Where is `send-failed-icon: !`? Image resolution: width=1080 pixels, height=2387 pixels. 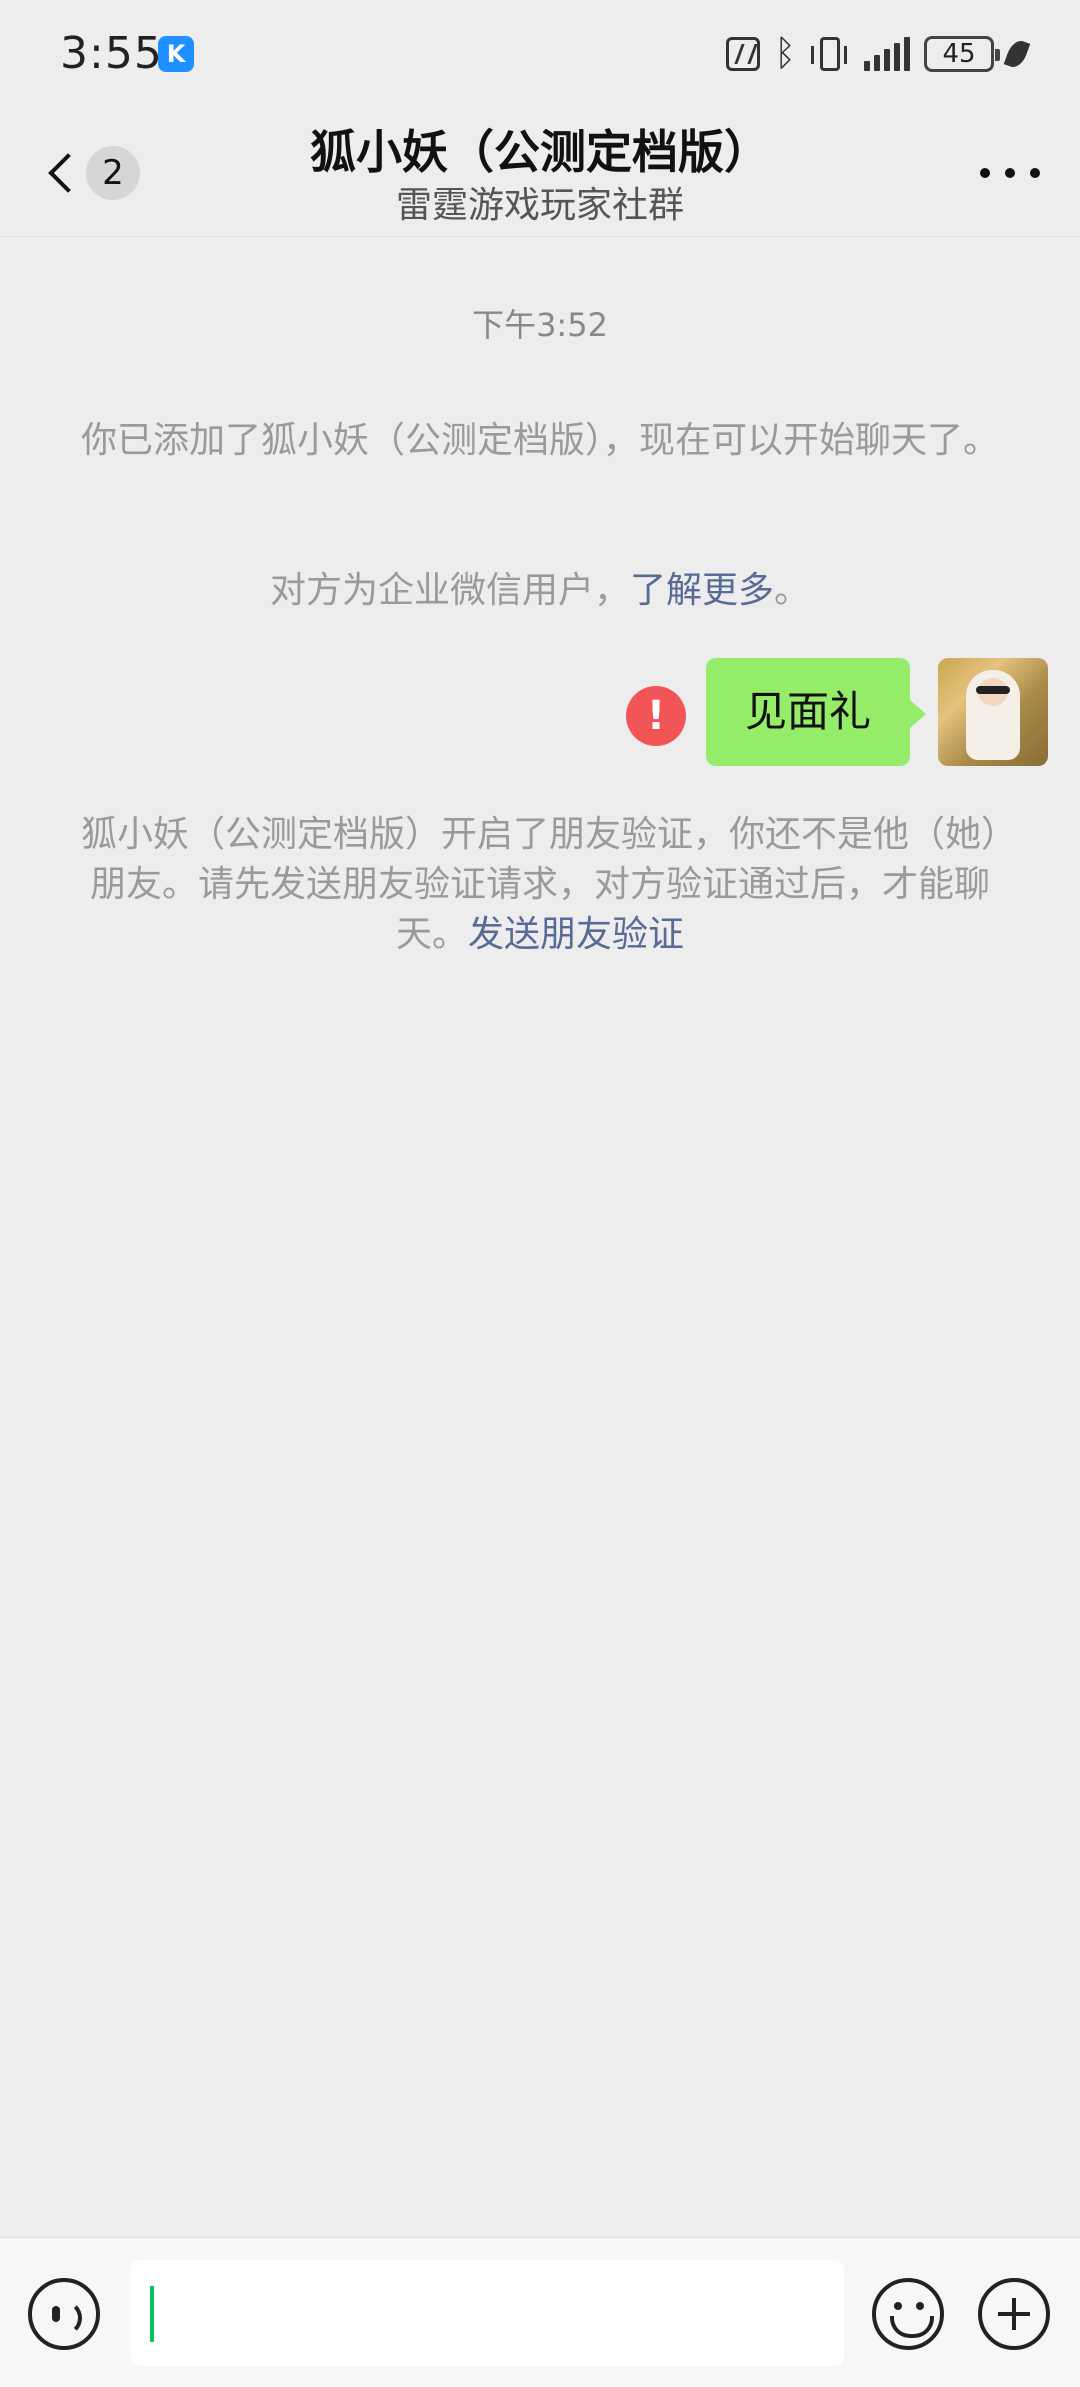
send-failed-icon: ! is located at coordinates (656, 716).